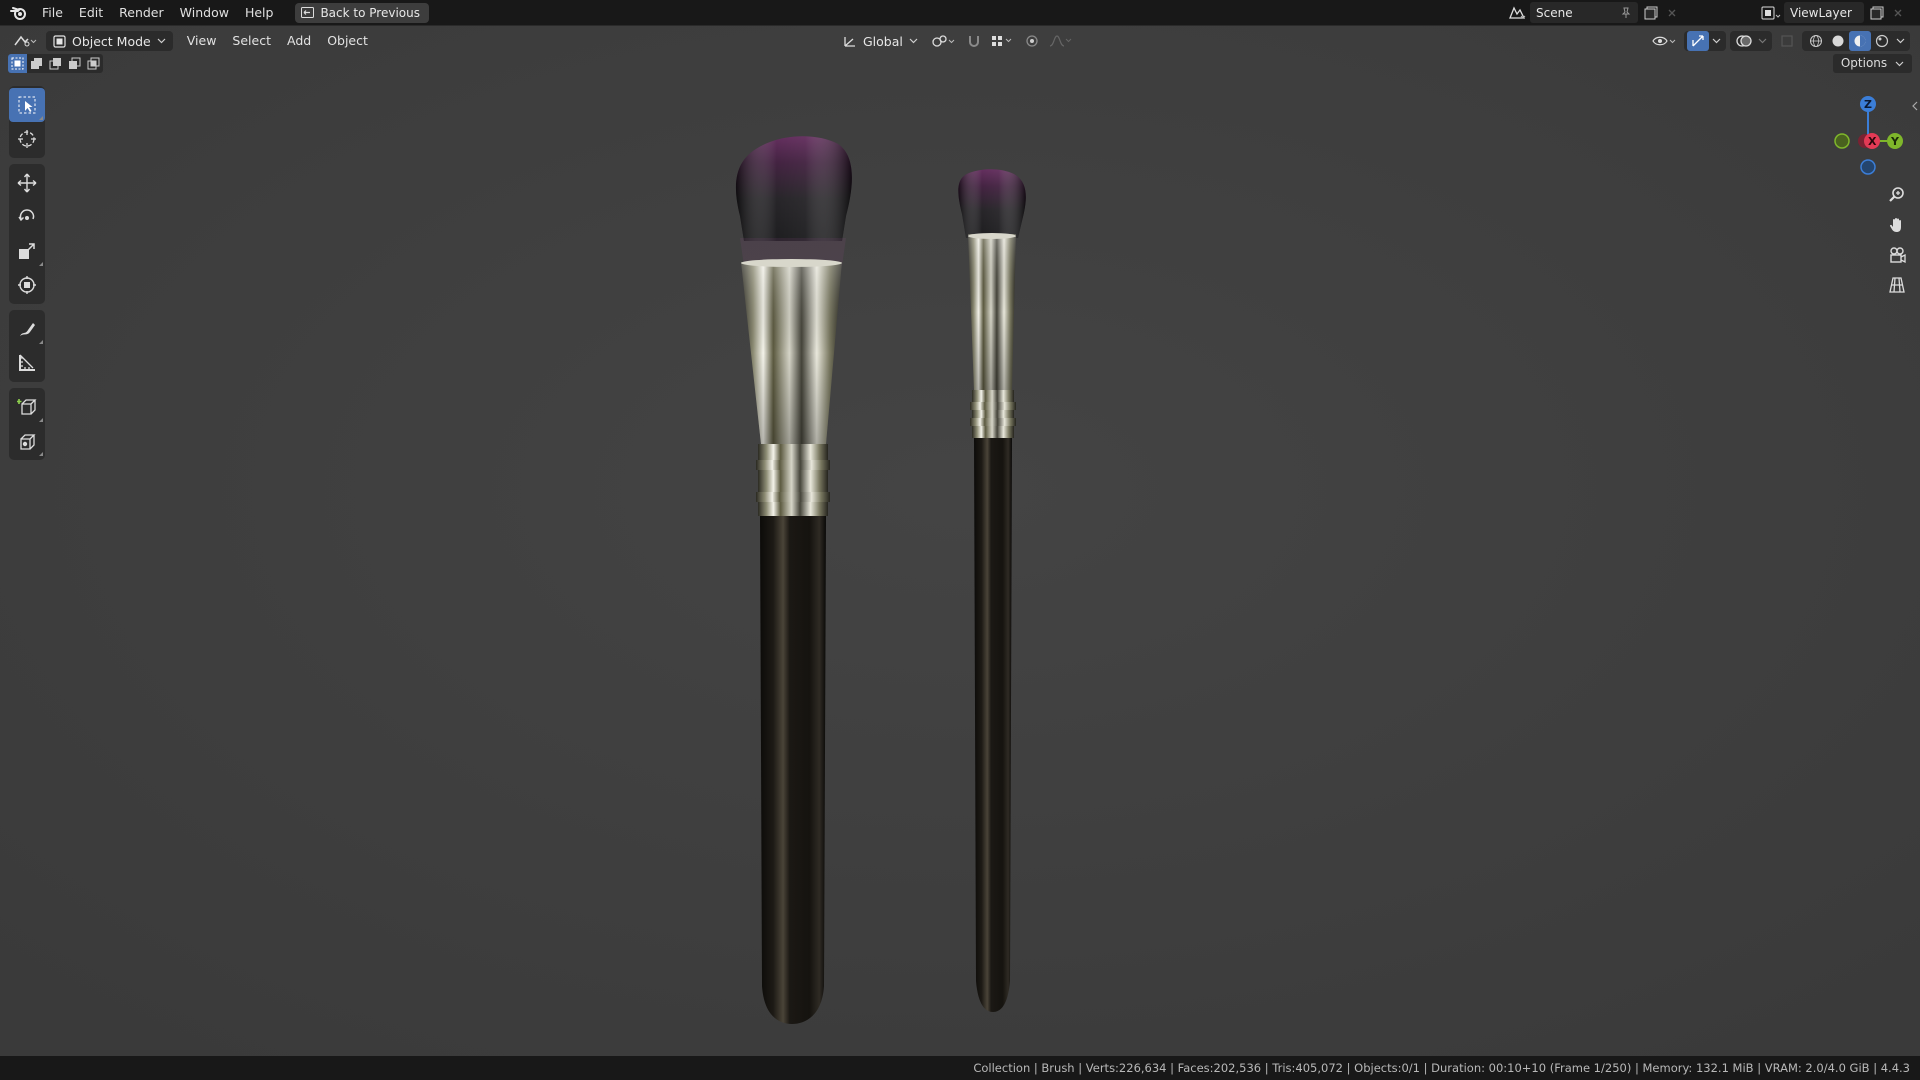  I want to click on view-layer-icon, so click(1771, 12).